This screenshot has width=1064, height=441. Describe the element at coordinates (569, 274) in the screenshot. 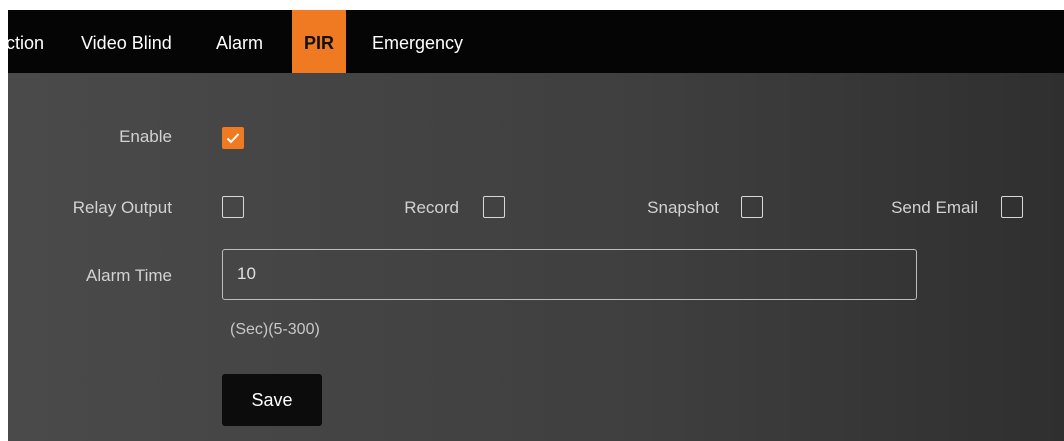

I see `alarm-time-input: 10` at that location.